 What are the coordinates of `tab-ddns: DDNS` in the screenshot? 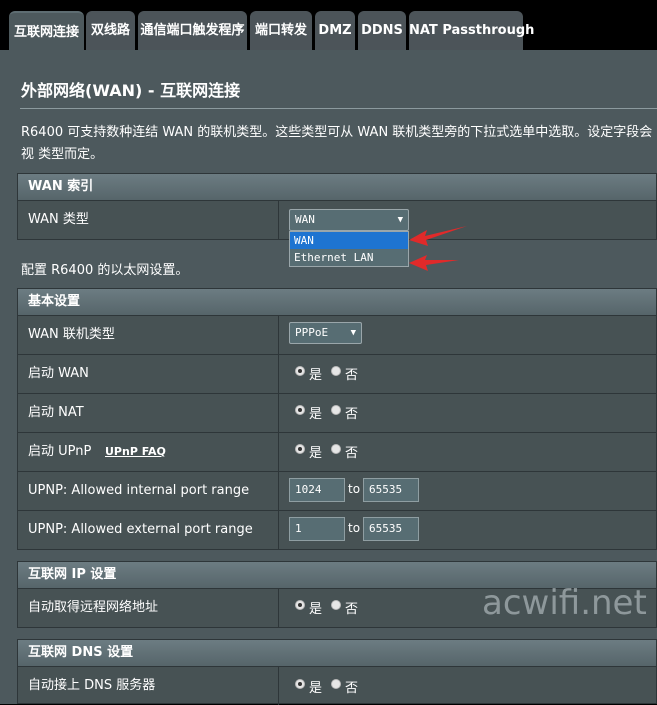 It's located at (382, 30).